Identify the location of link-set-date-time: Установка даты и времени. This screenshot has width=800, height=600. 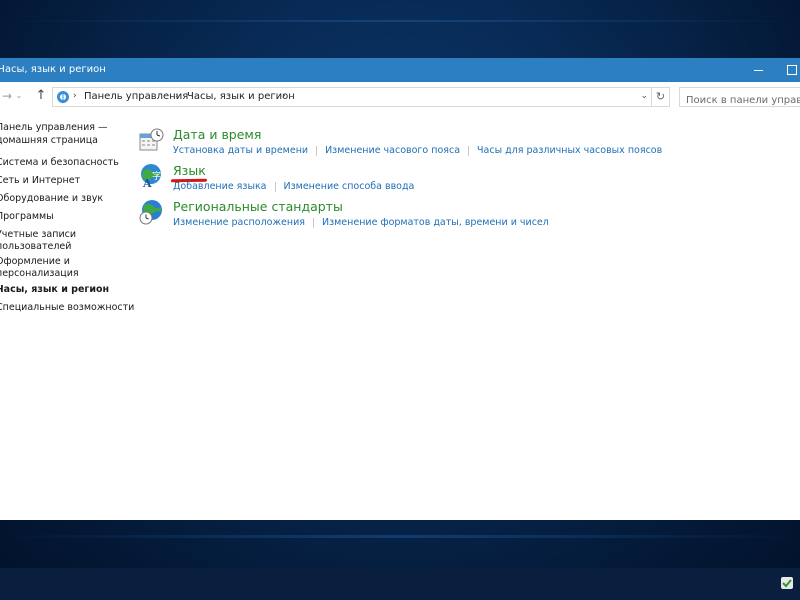
(240, 150).